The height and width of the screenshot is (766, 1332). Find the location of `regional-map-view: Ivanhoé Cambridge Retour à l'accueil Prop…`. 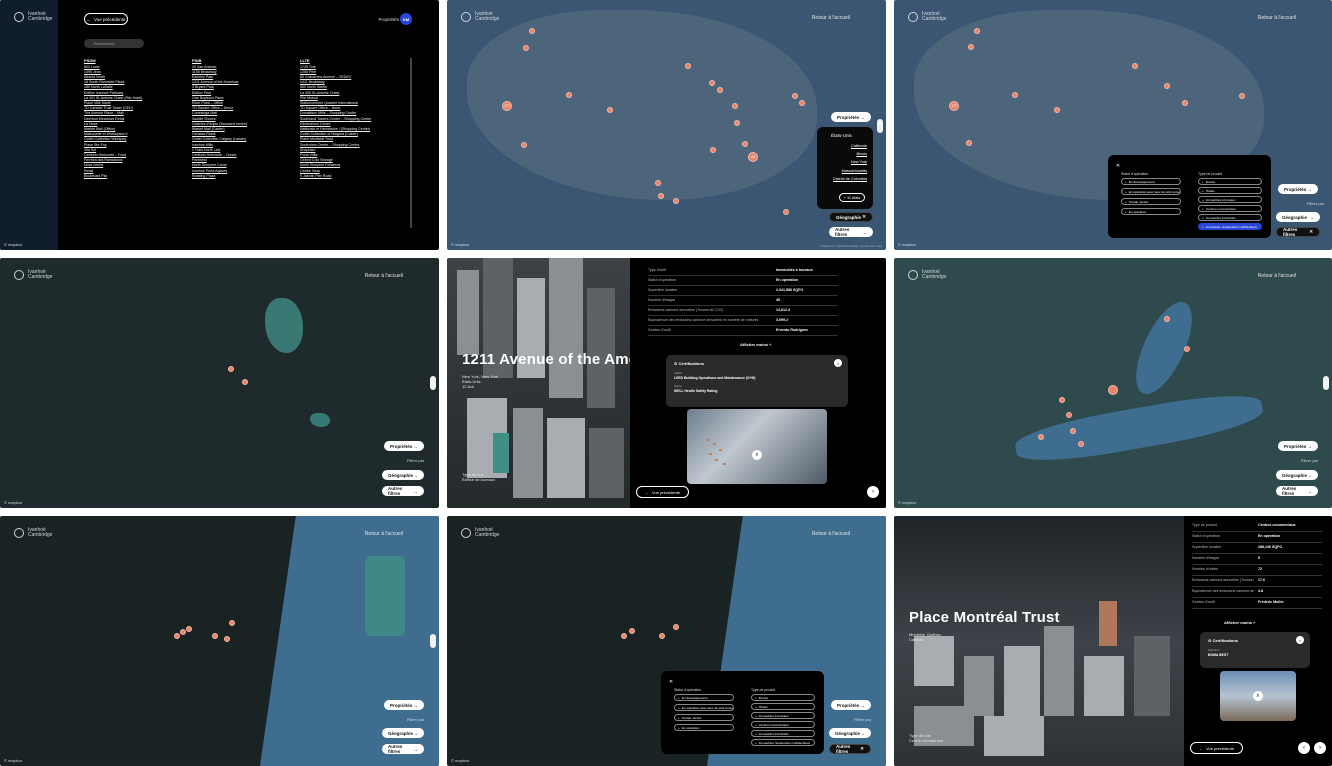

regional-map-view: Ivanhoé Cambridge Retour à l'accueil Prop… is located at coordinates (219, 383).